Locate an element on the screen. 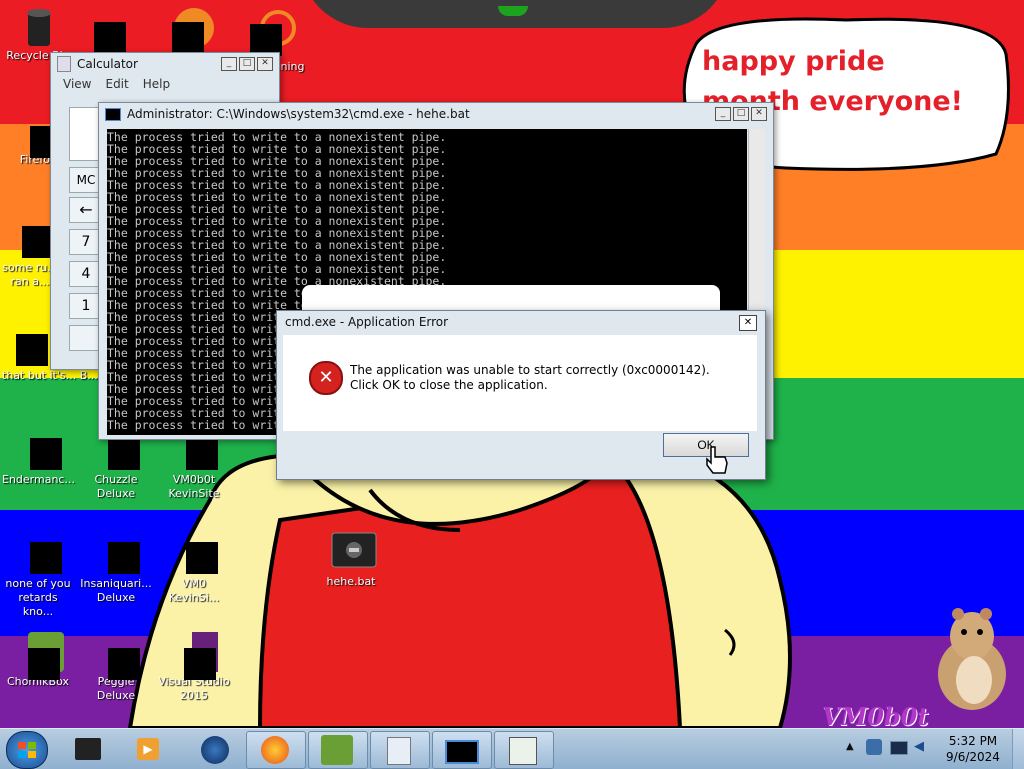  taskbar: ▶ ▲ ◀ 5:32 PM 9/6/2024 is located at coordinates (512, 748).